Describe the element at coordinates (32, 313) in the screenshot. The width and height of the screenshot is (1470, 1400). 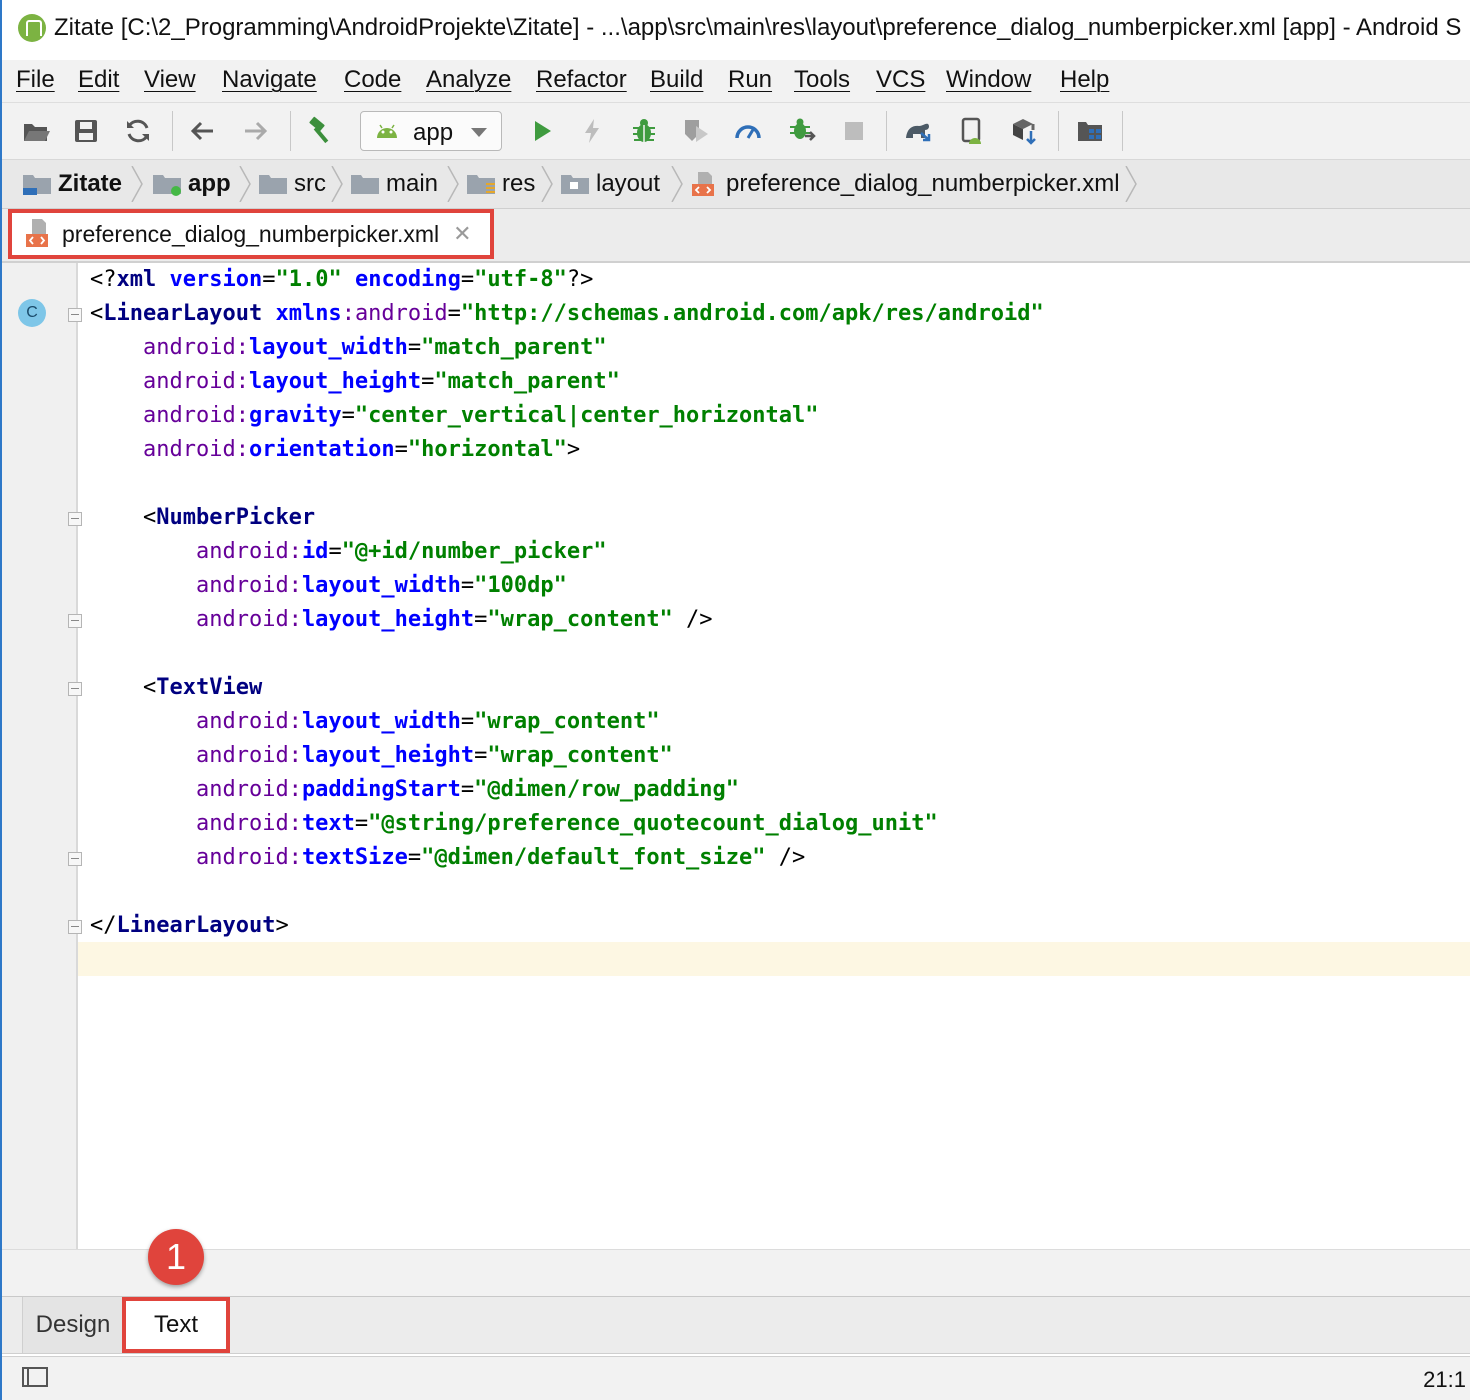
I see `gutter-class-marker: C` at that location.